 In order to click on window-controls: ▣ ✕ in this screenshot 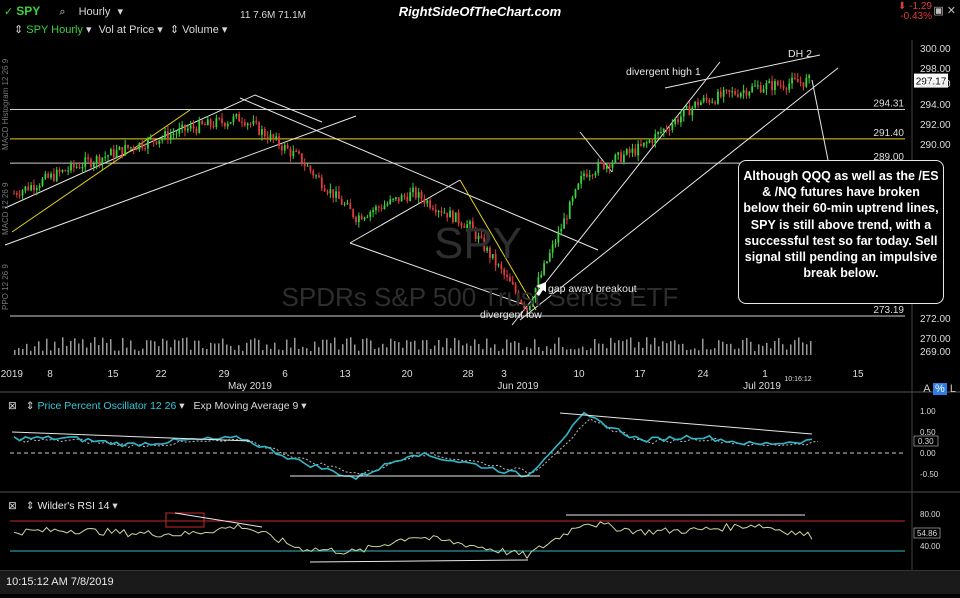, I will do `click(944, 10)`.